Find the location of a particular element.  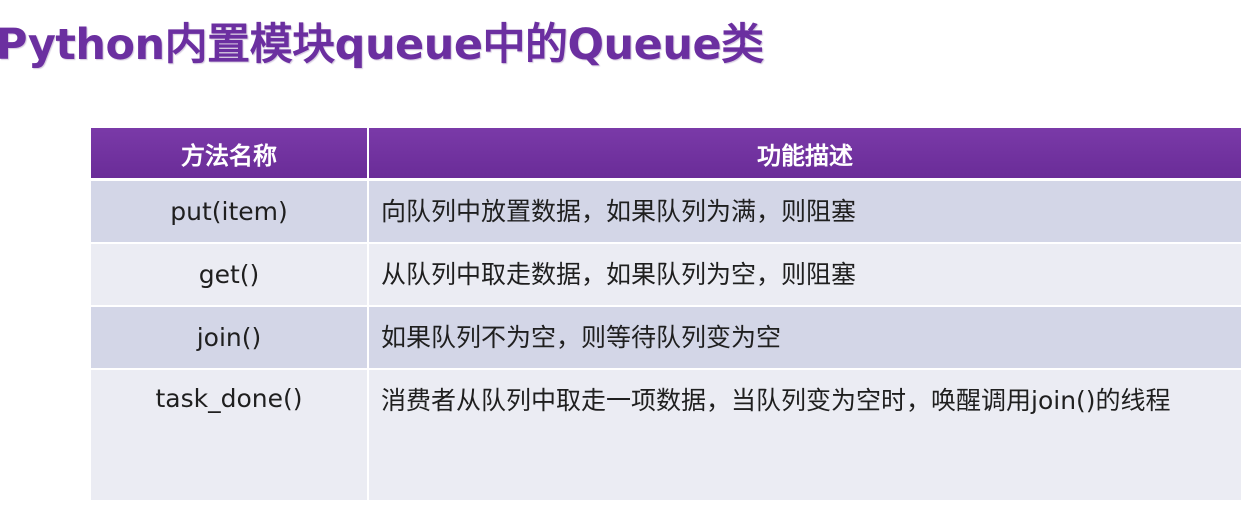

method-cell: put(item) is located at coordinates (230, 211).